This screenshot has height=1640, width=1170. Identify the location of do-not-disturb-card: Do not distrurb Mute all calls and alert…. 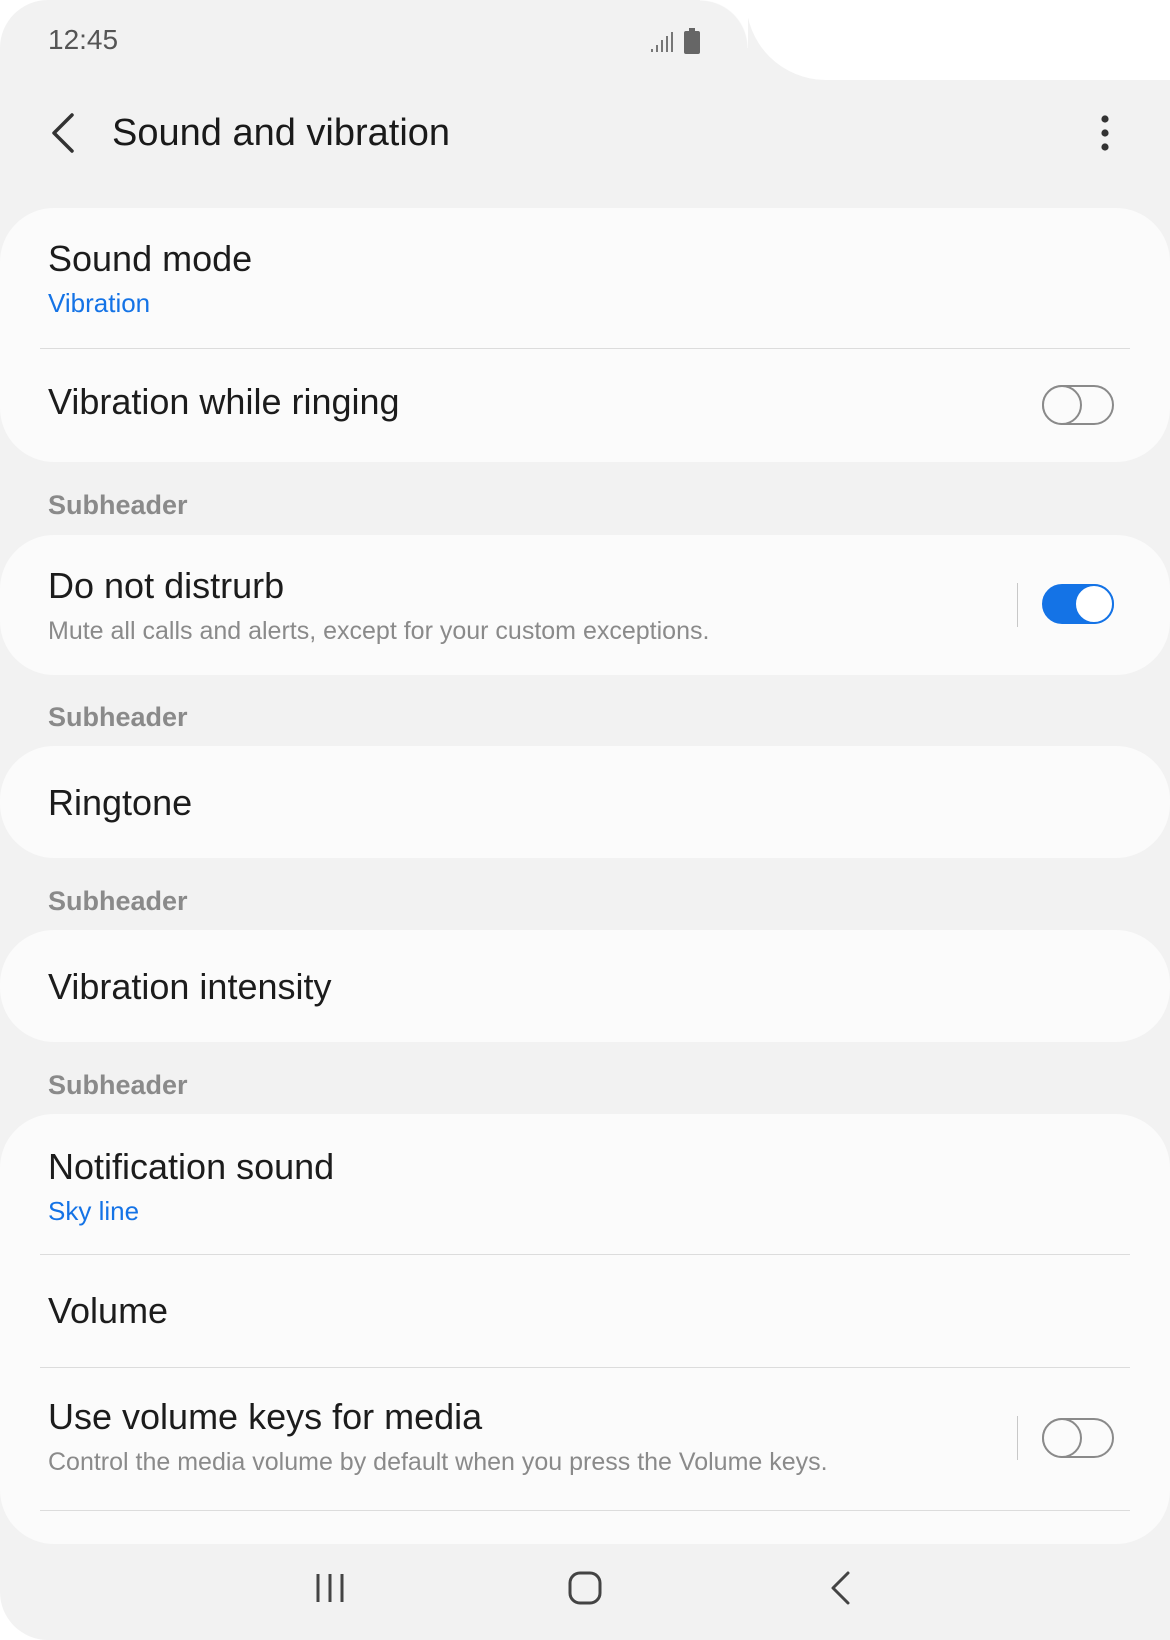
(585, 605).